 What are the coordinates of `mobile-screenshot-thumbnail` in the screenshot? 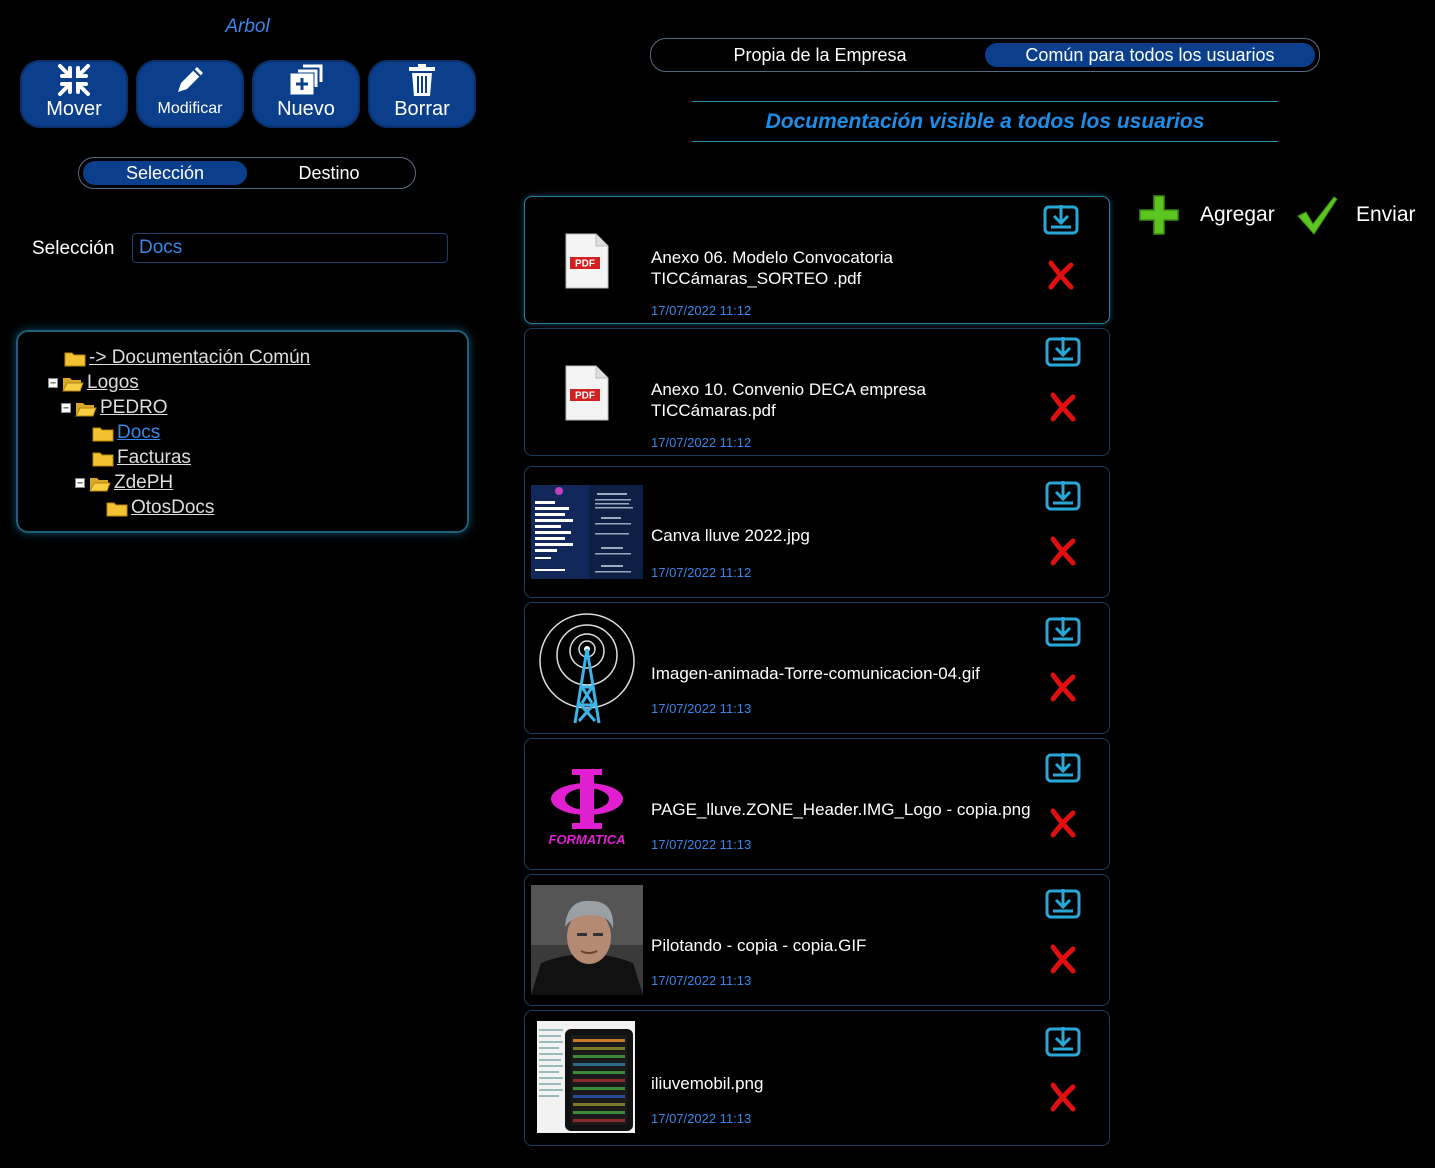 It's located at (586, 1077).